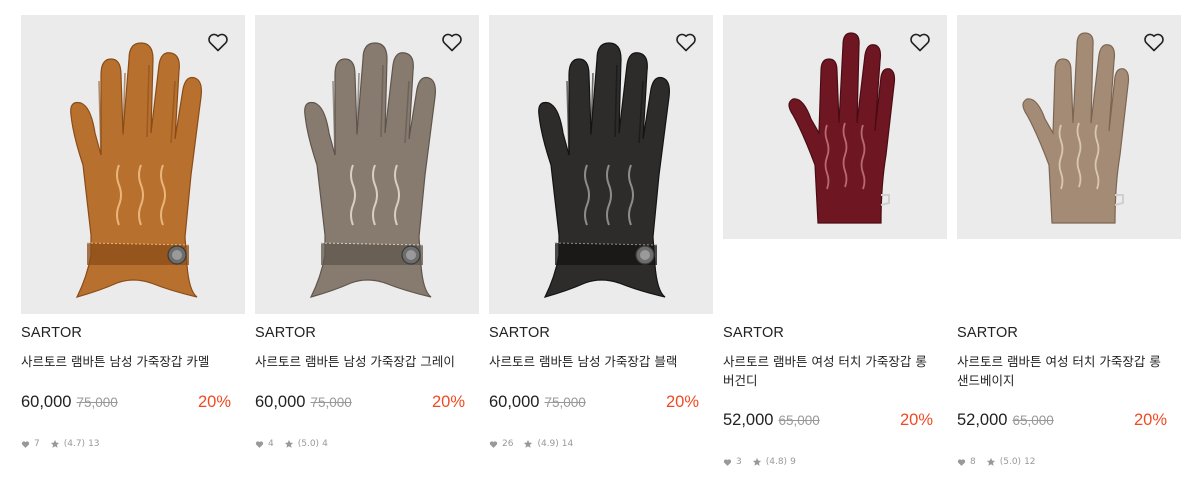  I want to click on product-name: 사르토르 램바튼 남성 가죽장갑 카멜, so click(128, 361).